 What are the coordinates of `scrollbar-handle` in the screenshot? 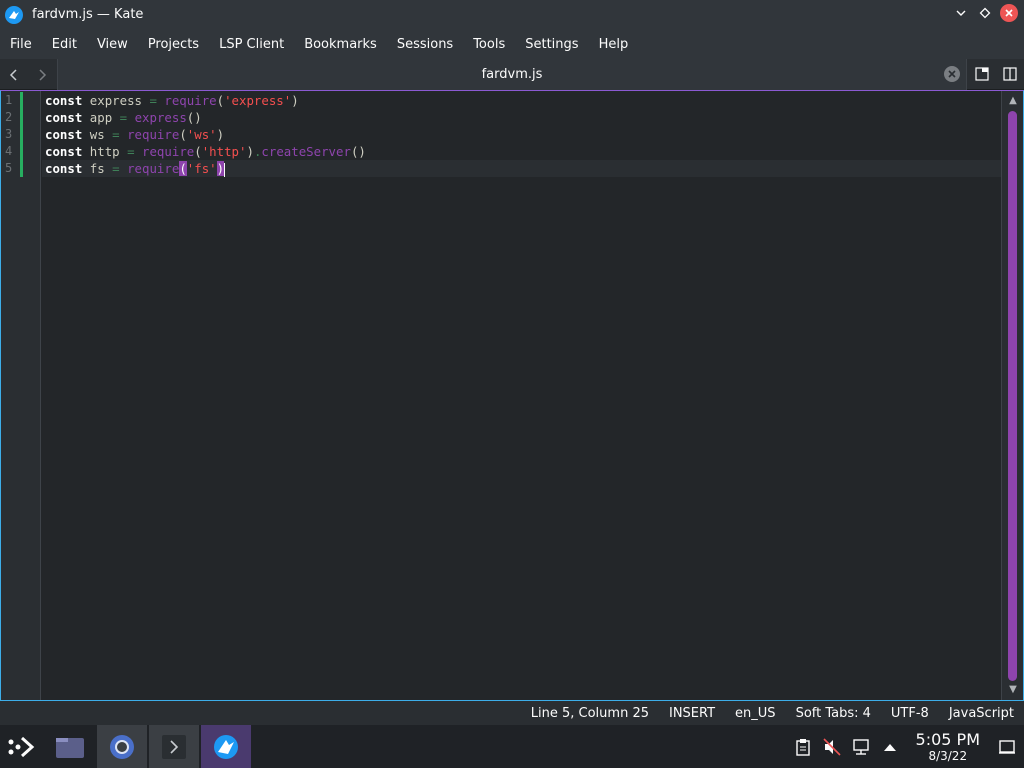 It's located at (1012, 396).